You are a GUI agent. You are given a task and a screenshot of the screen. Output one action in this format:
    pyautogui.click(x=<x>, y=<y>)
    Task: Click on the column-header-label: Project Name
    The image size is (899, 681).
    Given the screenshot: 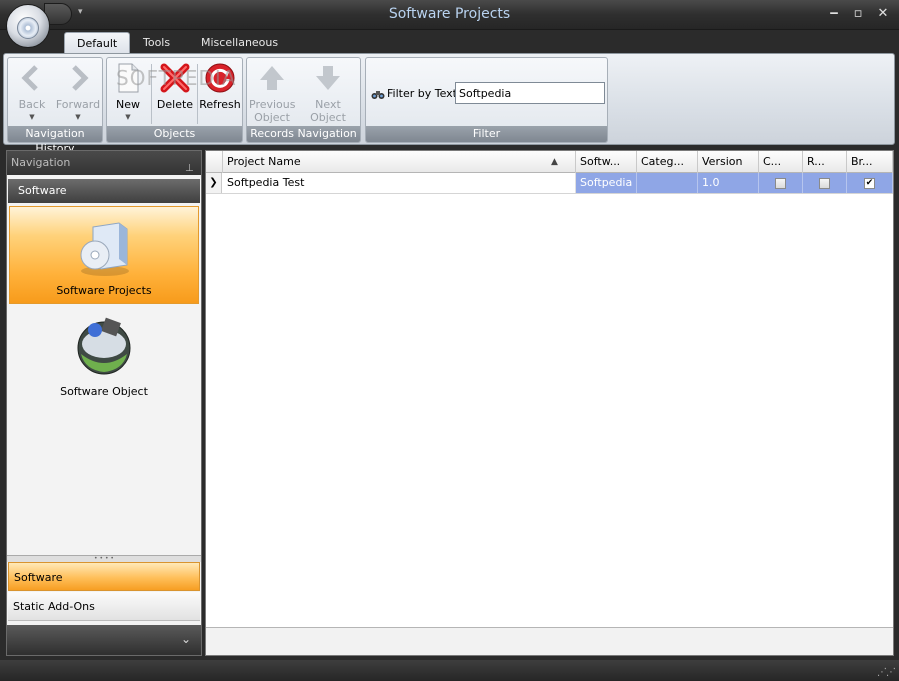 What is the action you would take?
    pyautogui.click(x=264, y=161)
    